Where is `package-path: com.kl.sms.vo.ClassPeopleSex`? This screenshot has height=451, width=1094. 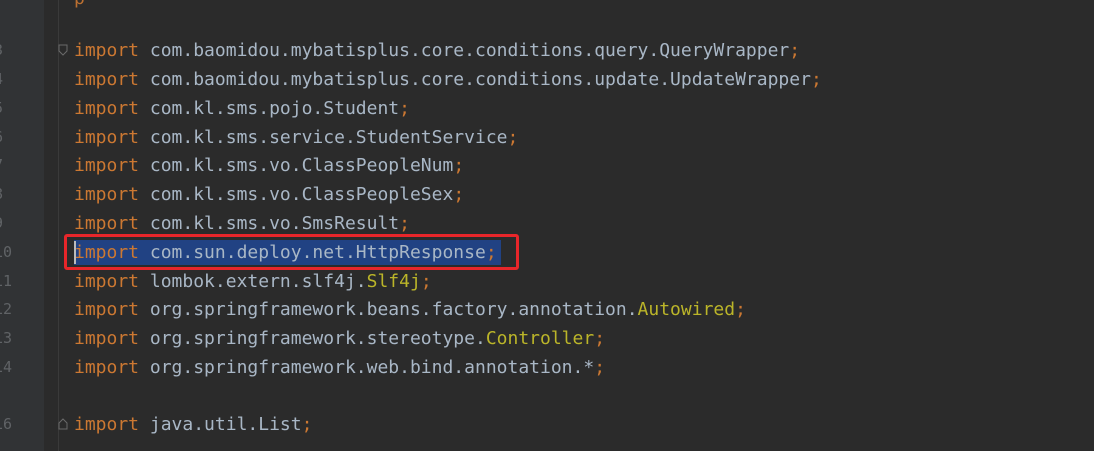
package-path: com.kl.sms.vo.ClassPeopleSex is located at coordinates (301, 194).